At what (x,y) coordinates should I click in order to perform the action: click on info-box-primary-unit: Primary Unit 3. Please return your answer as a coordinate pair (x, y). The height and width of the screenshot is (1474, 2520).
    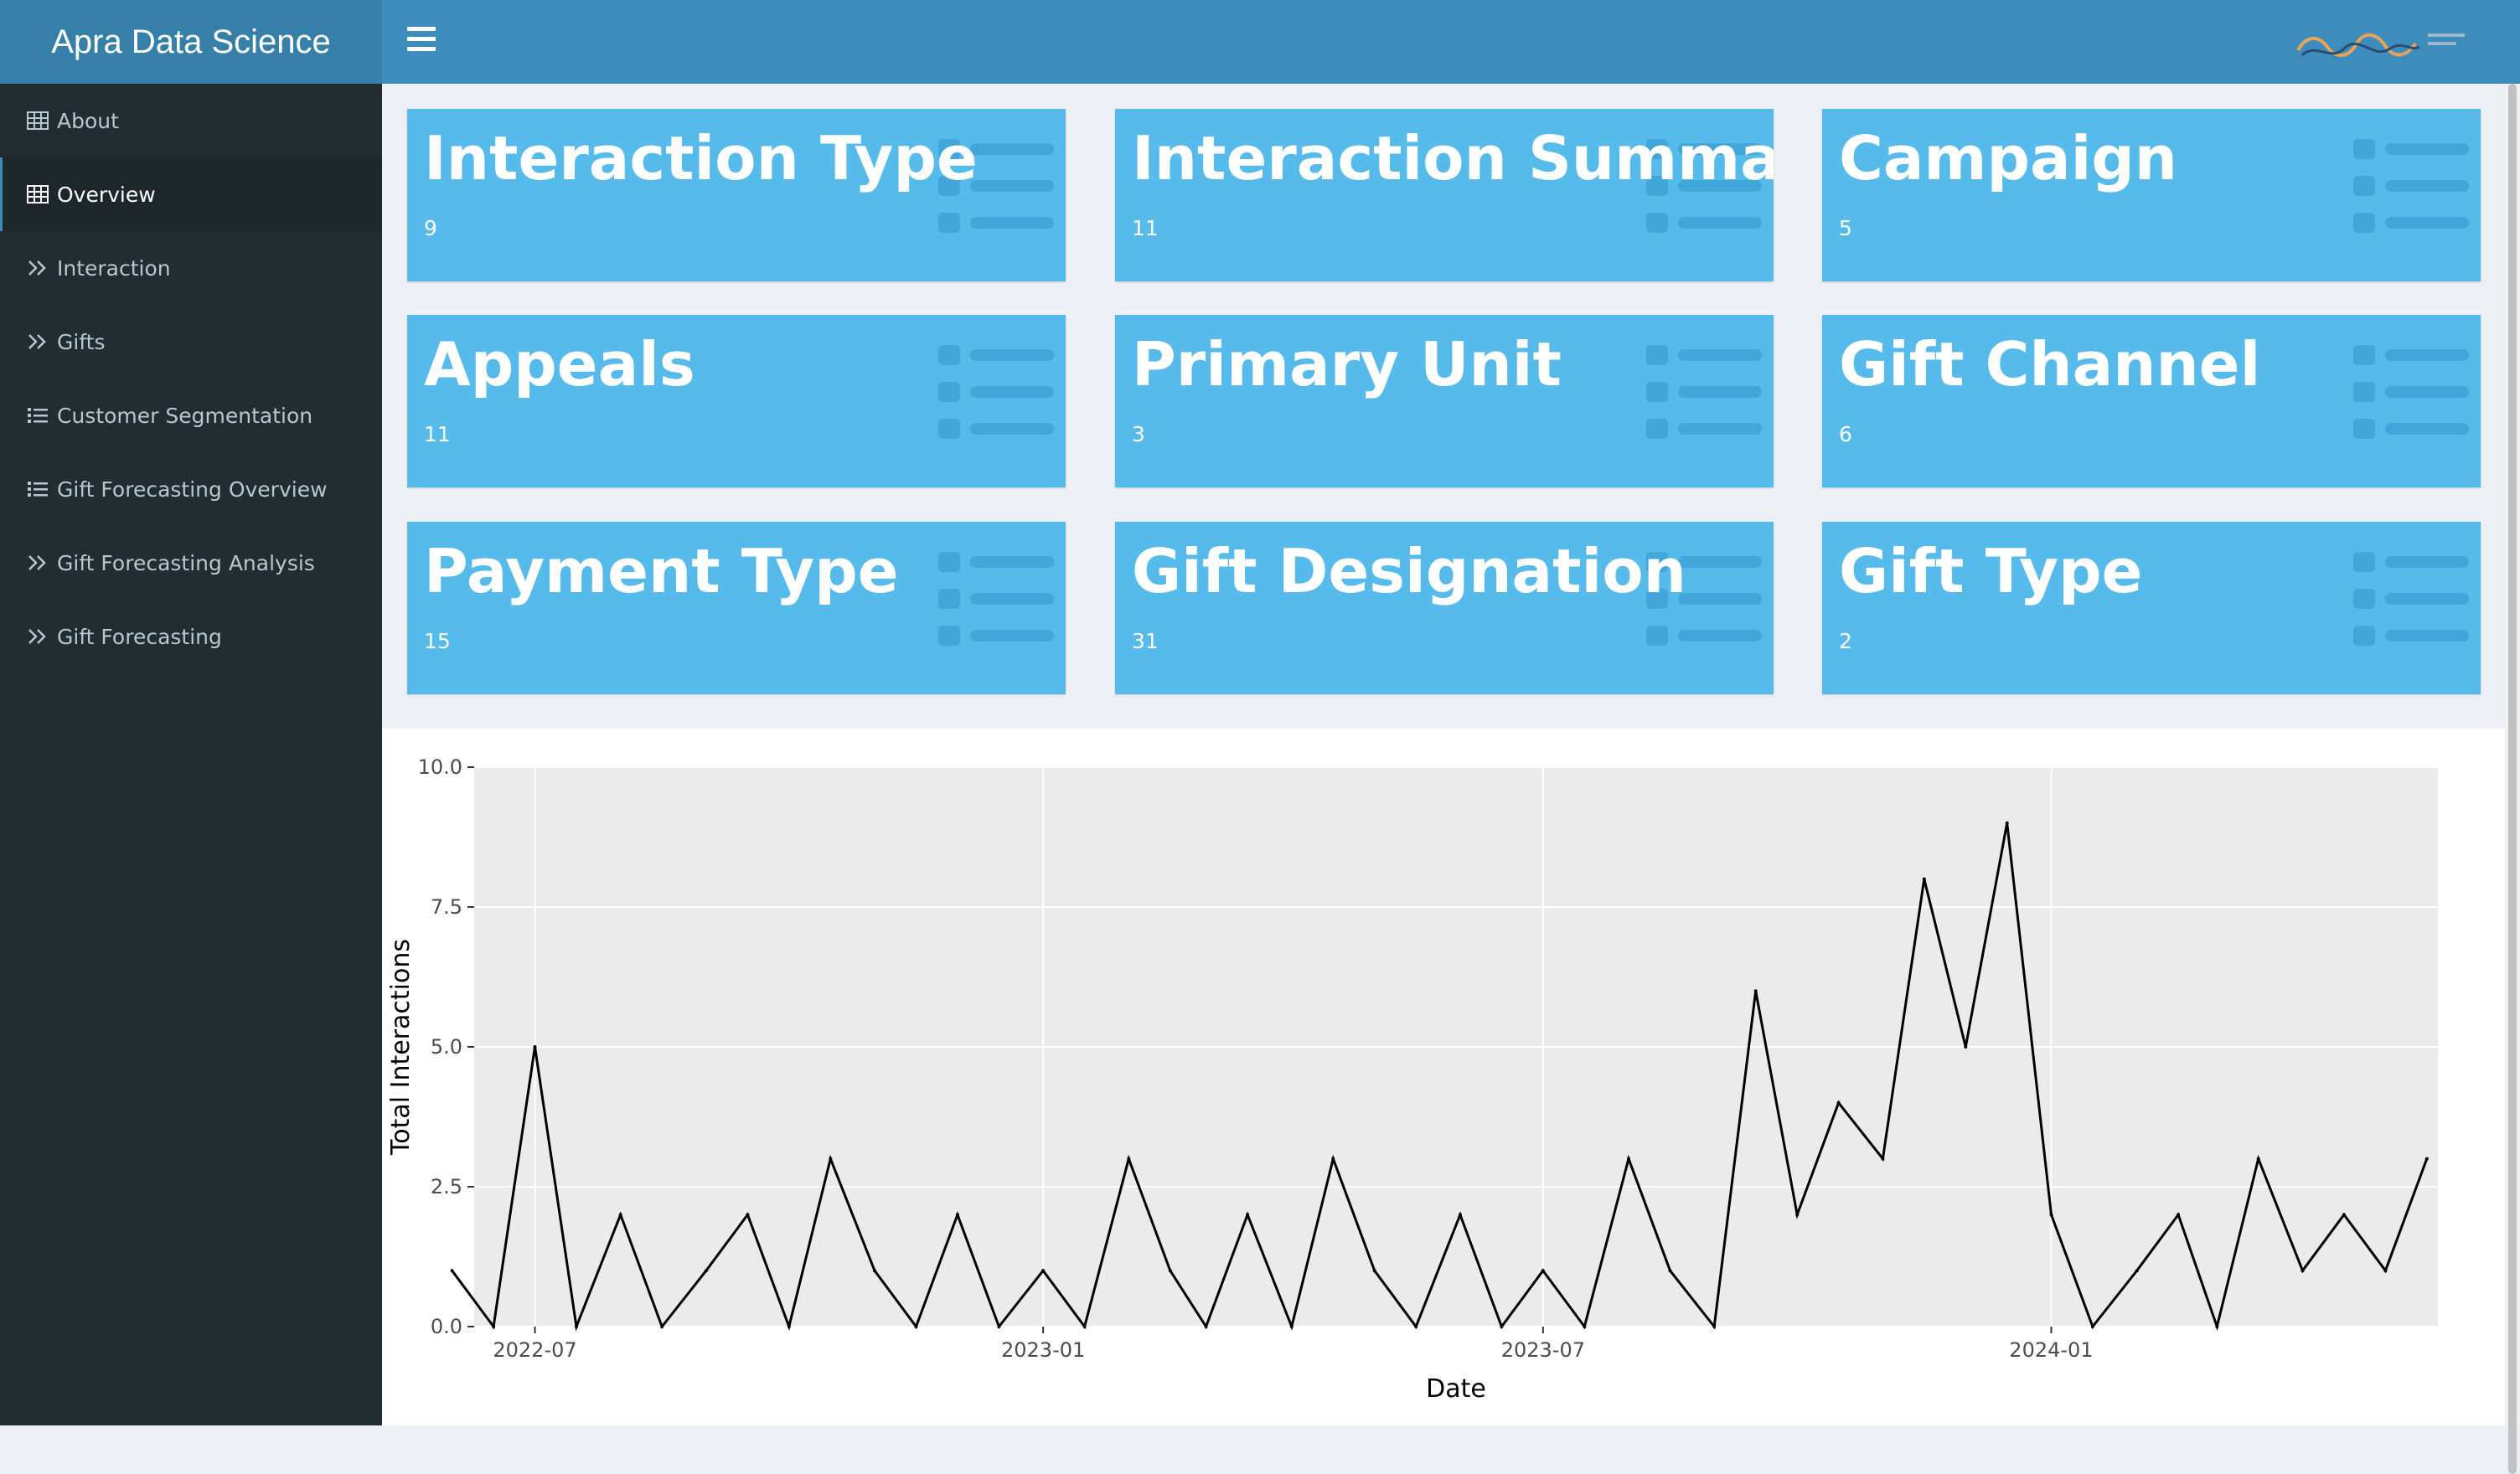
    Looking at the image, I should click on (1444, 401).